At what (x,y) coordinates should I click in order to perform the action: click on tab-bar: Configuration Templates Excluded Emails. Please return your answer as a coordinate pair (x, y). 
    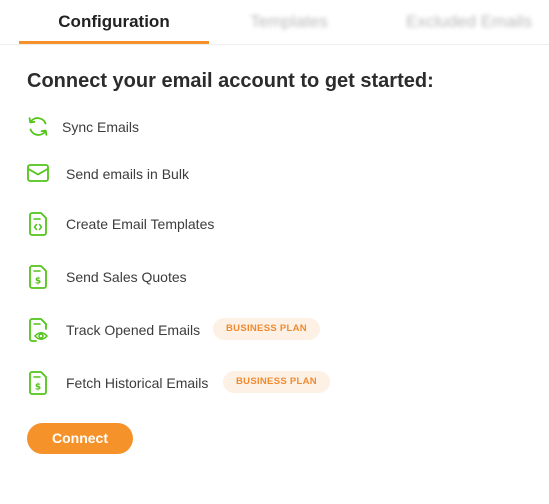
    Looking at the image, I should click on (274, 22).